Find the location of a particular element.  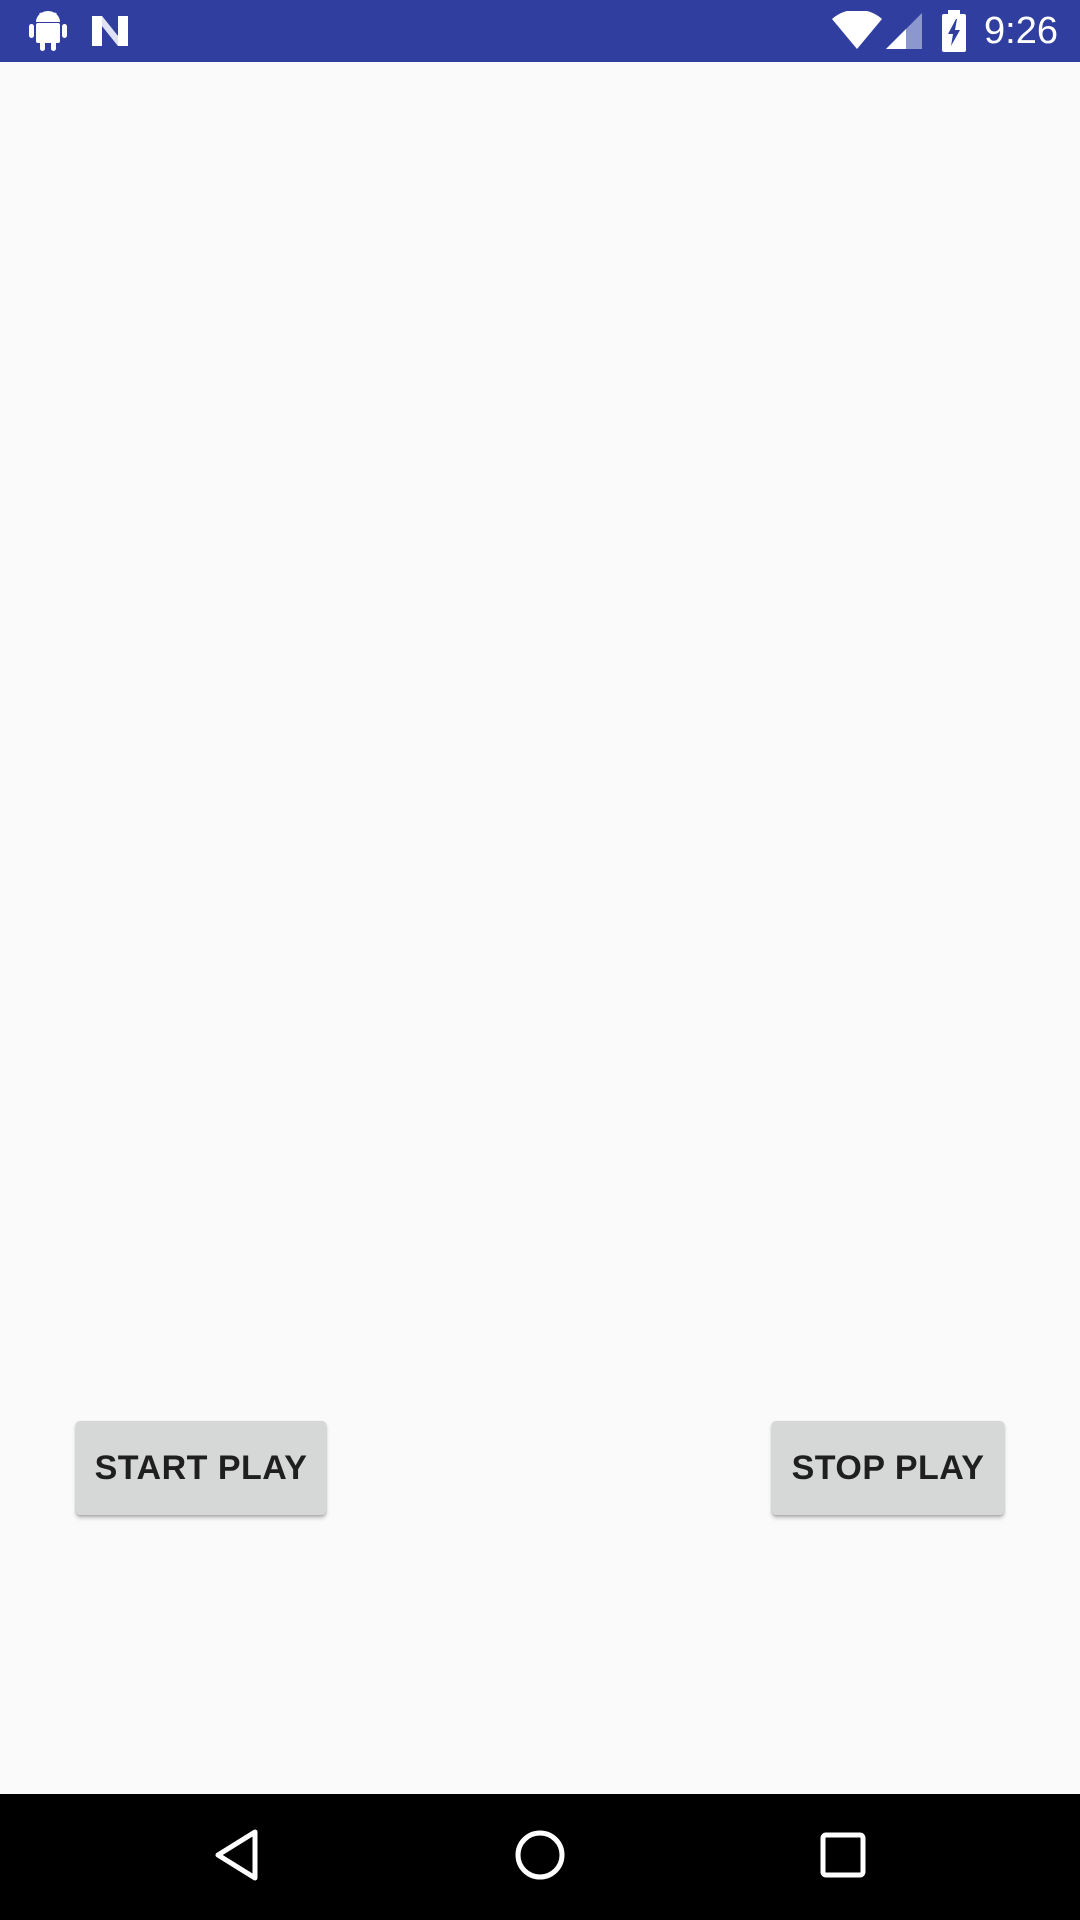

navigation-bar is located at coordinates (540, 1857).